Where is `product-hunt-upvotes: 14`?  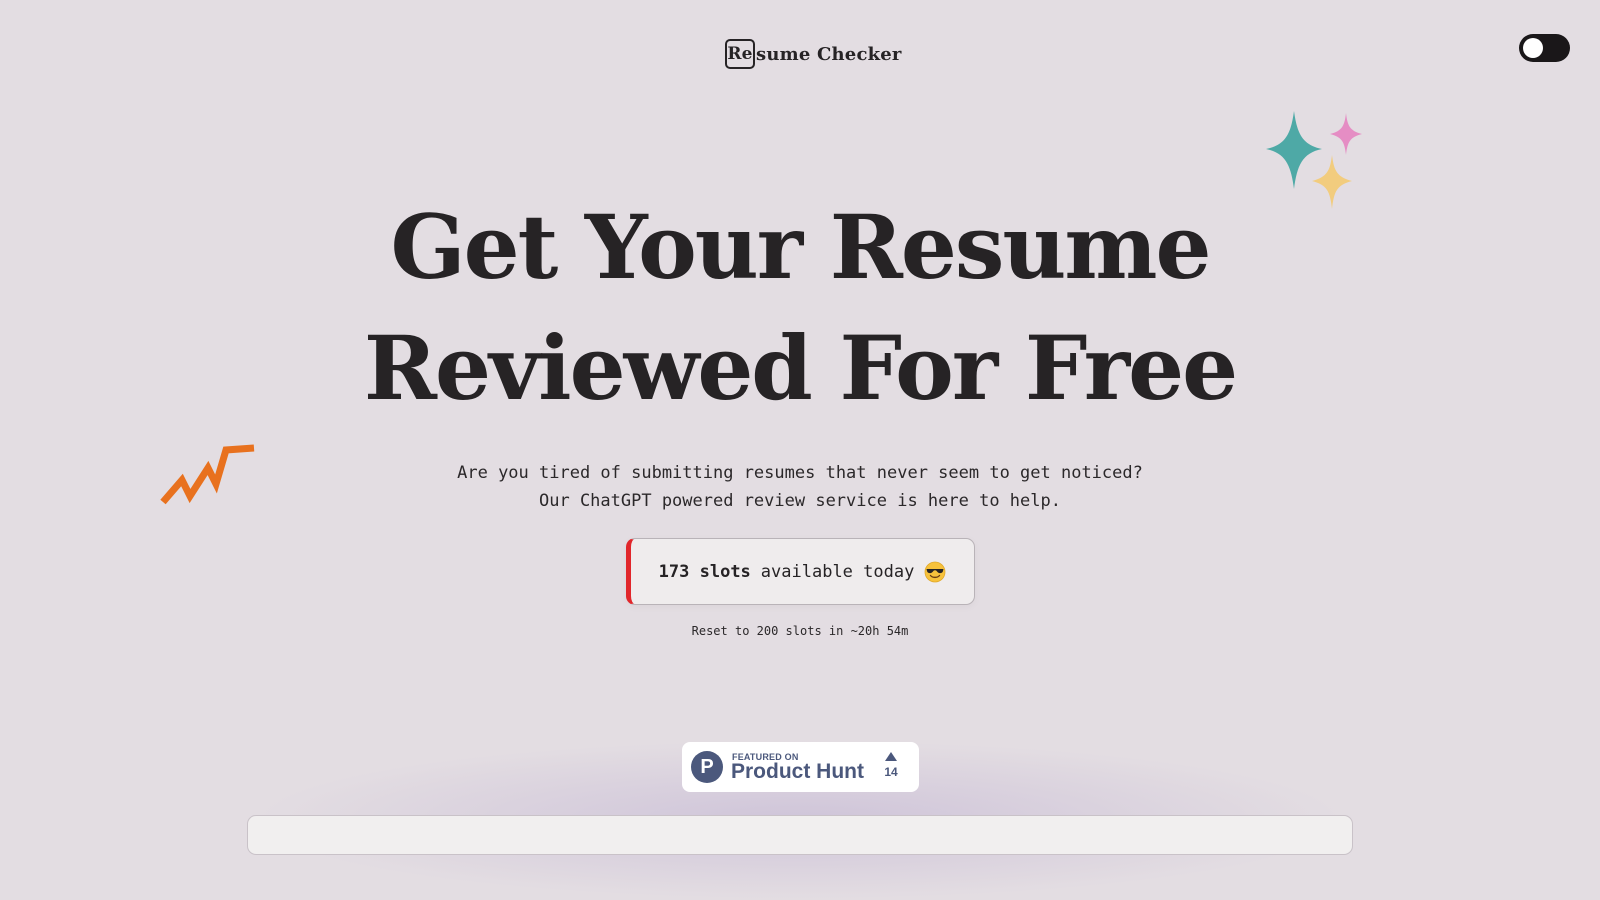 product-hunt-upvotes: 14 is located at coordinates (891, 764).